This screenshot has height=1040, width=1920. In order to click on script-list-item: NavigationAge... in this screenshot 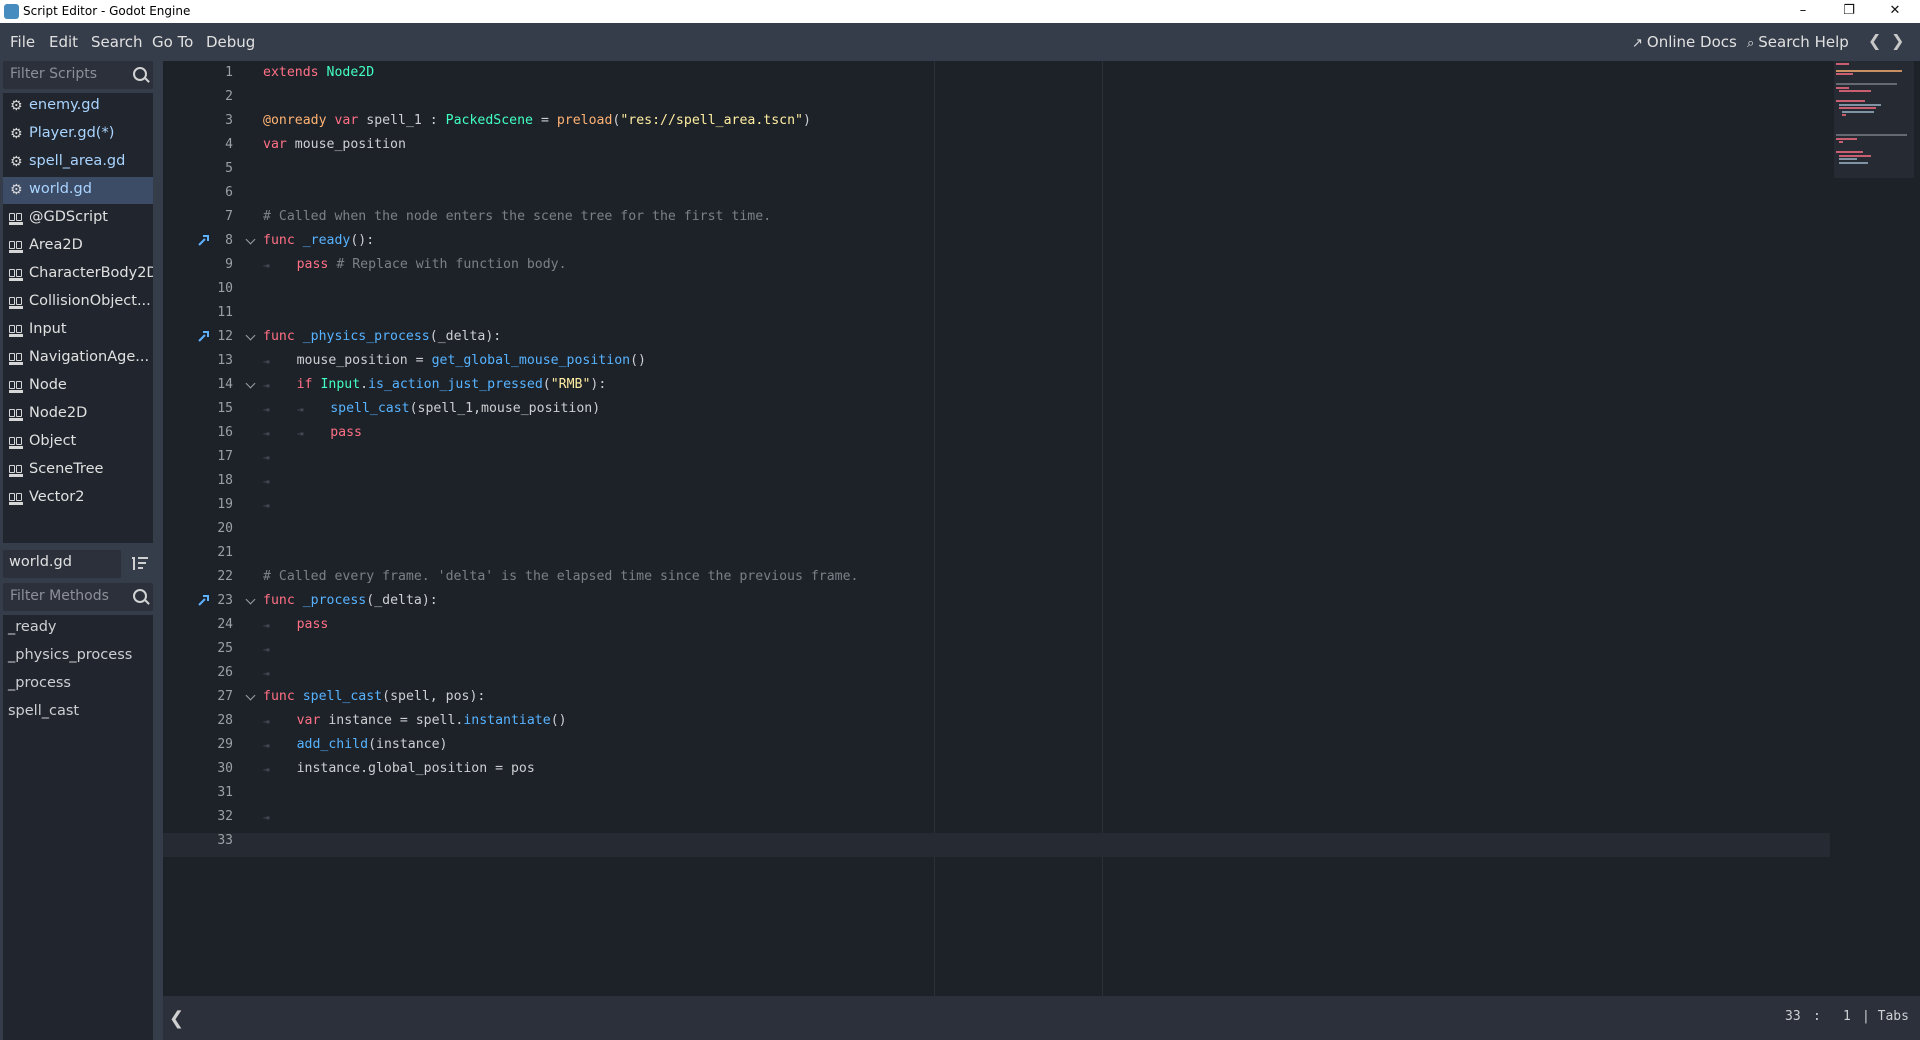, I will do `click(78, 358)`.